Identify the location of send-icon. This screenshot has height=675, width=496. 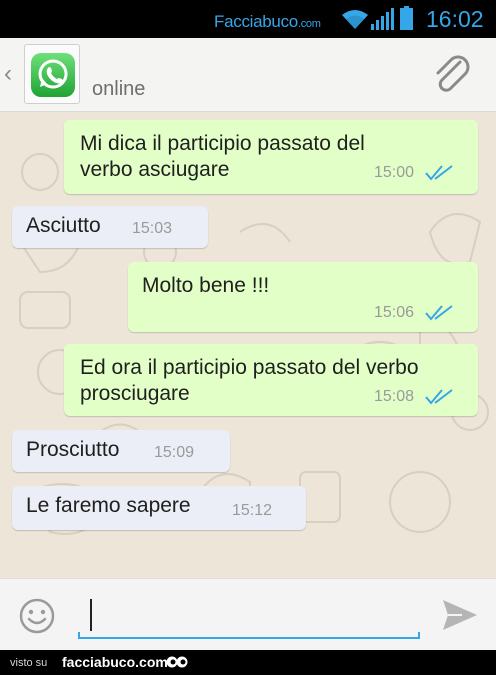
(460, 615).